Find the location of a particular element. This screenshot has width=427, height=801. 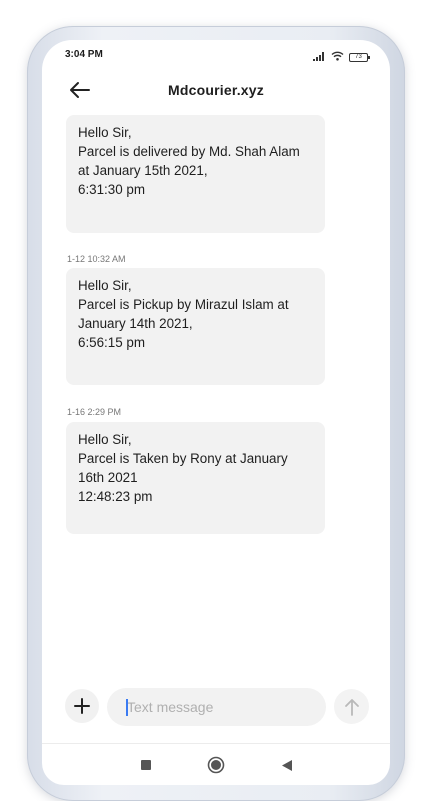

back-nav-button is located at coordinates (287, 765).